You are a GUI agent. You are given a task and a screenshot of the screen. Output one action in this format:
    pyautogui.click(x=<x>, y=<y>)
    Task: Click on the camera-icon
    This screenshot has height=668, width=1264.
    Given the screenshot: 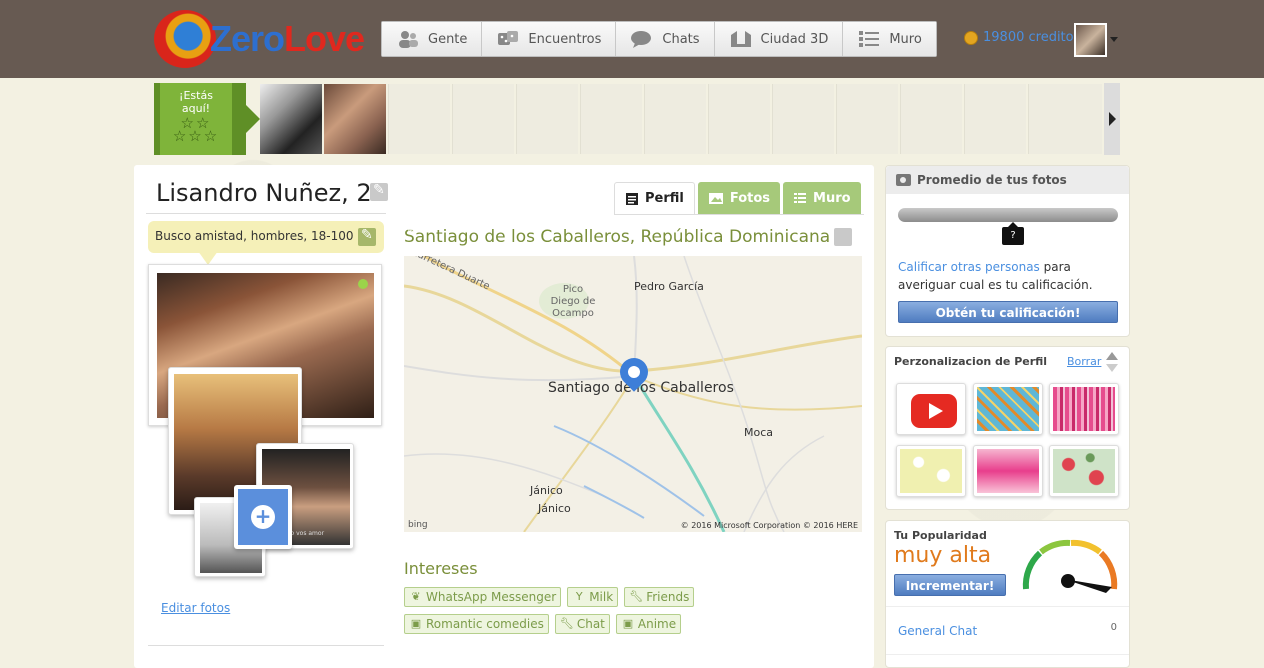 What is the action you would take?
    pyautogui.click(x=903, y=180)
    